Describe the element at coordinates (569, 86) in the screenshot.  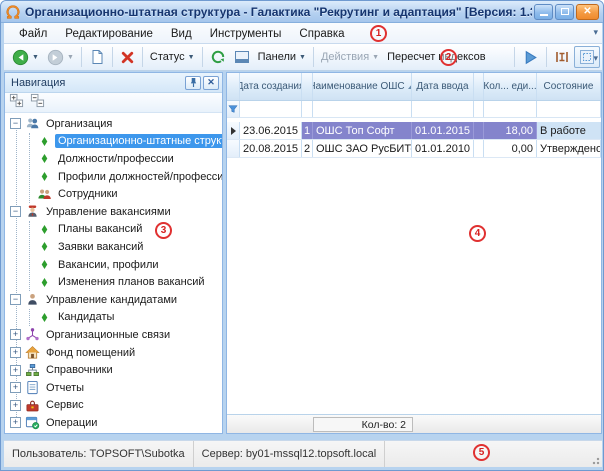
I see `column-header: Состояние` at that location.